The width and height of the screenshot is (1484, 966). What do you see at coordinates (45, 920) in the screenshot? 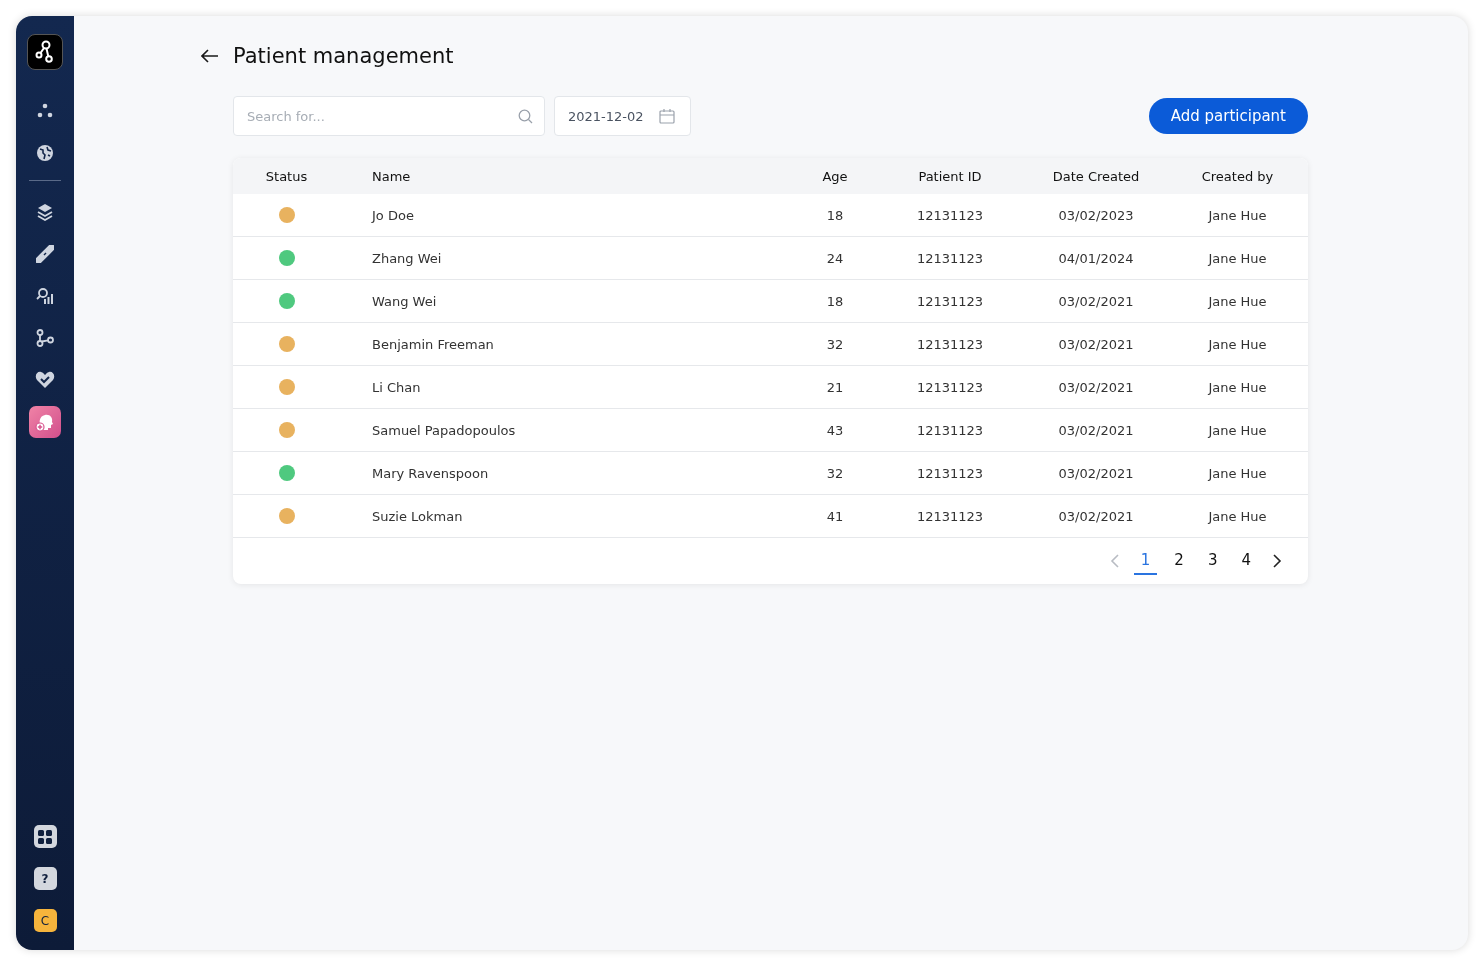
I see `user-avatar: C` at bounding box center [45, 920].